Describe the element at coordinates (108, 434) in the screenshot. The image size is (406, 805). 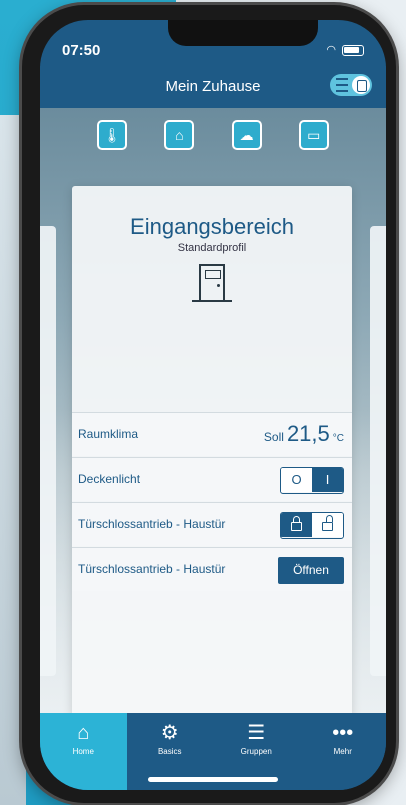
I see `row-label: Raumklima` at that location.